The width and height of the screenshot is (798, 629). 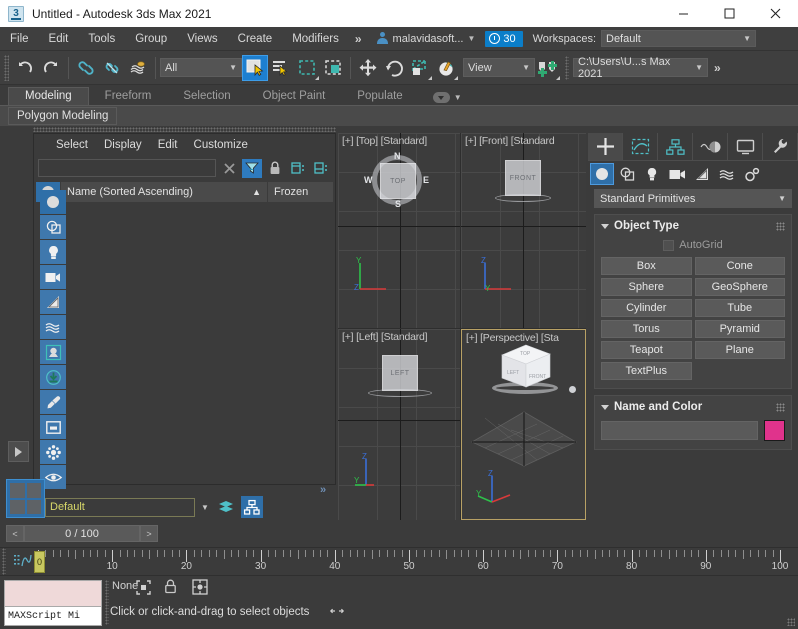 What do you see at coordinates (59, 39) in the screenshot?
I see `menu-edit: Edit` at bounding box center [59, 39].